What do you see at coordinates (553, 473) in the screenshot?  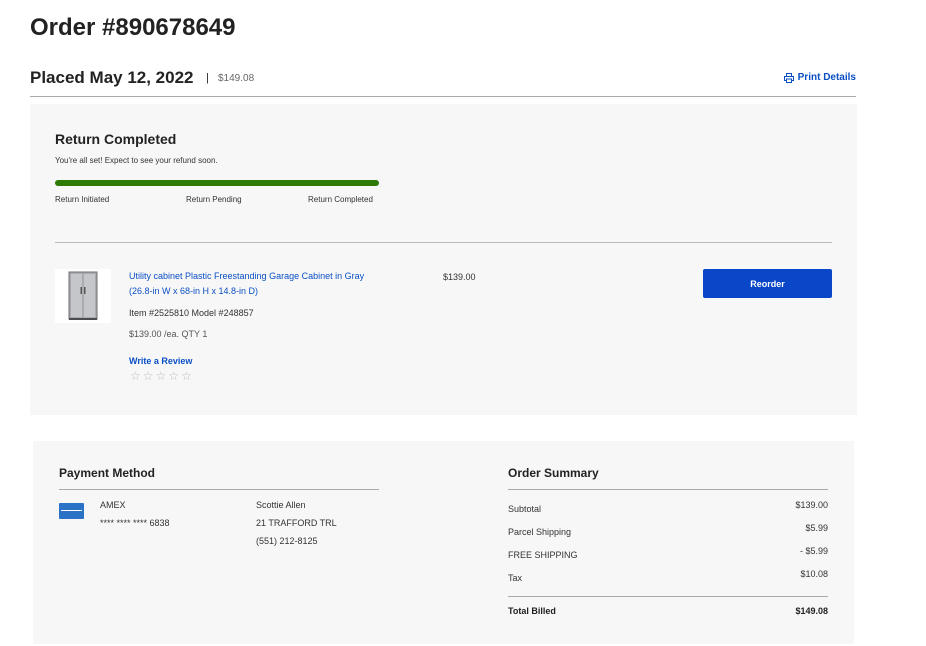 I see `order-summary-title: Order Summary` at bounding box center [553, 473].